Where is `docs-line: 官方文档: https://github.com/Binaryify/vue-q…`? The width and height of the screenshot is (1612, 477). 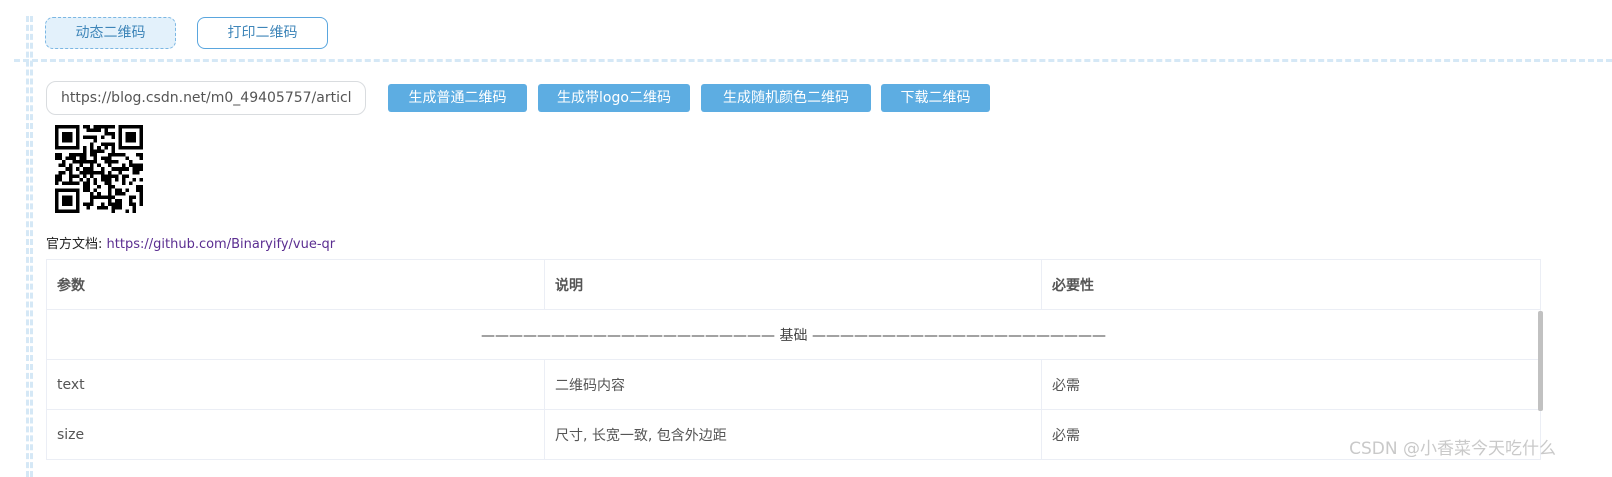 docs-line: 官方文档: https://github.com/Binaryify/vue-q… is located at coordinates (190, 242).